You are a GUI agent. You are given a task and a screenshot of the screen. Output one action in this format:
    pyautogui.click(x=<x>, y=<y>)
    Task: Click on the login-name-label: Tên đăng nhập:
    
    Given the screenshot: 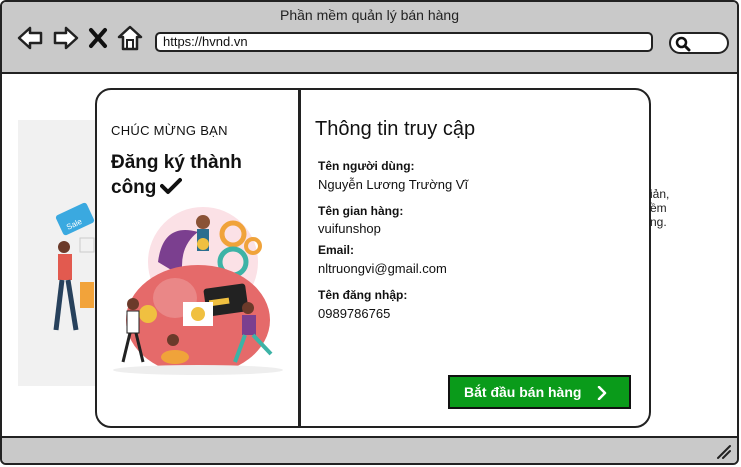 What is the action you would take?
    pyautogui.click(x=363, y=295)
    